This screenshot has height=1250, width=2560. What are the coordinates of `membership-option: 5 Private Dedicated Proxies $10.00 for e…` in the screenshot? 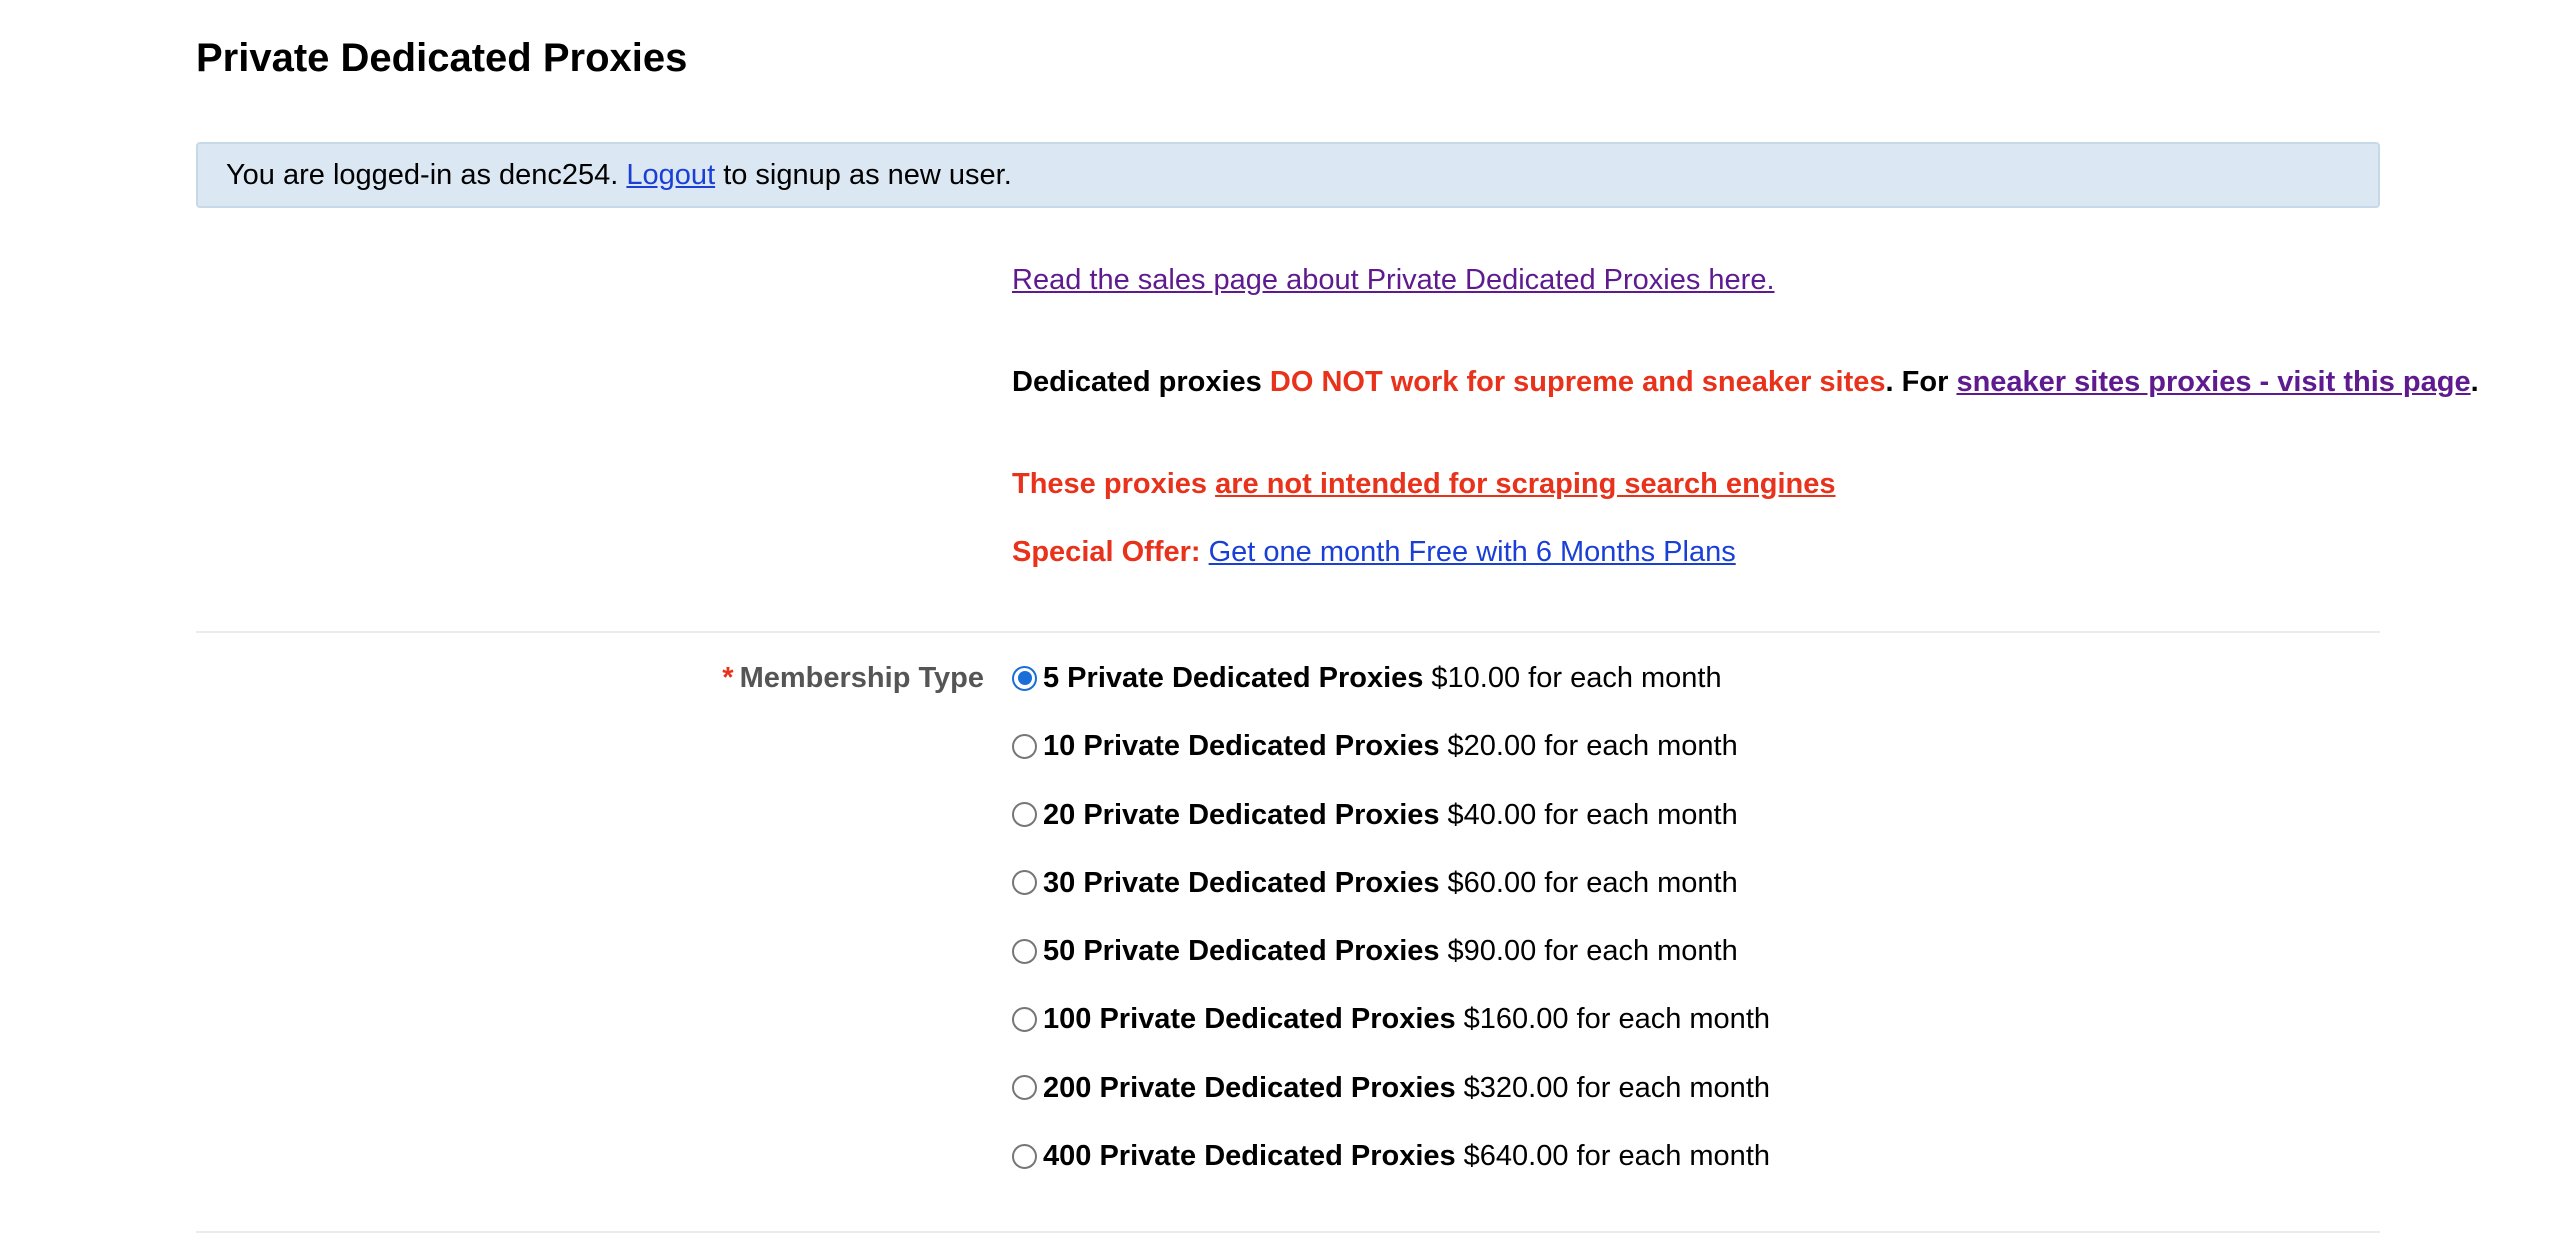 It's located at (1391, 678).